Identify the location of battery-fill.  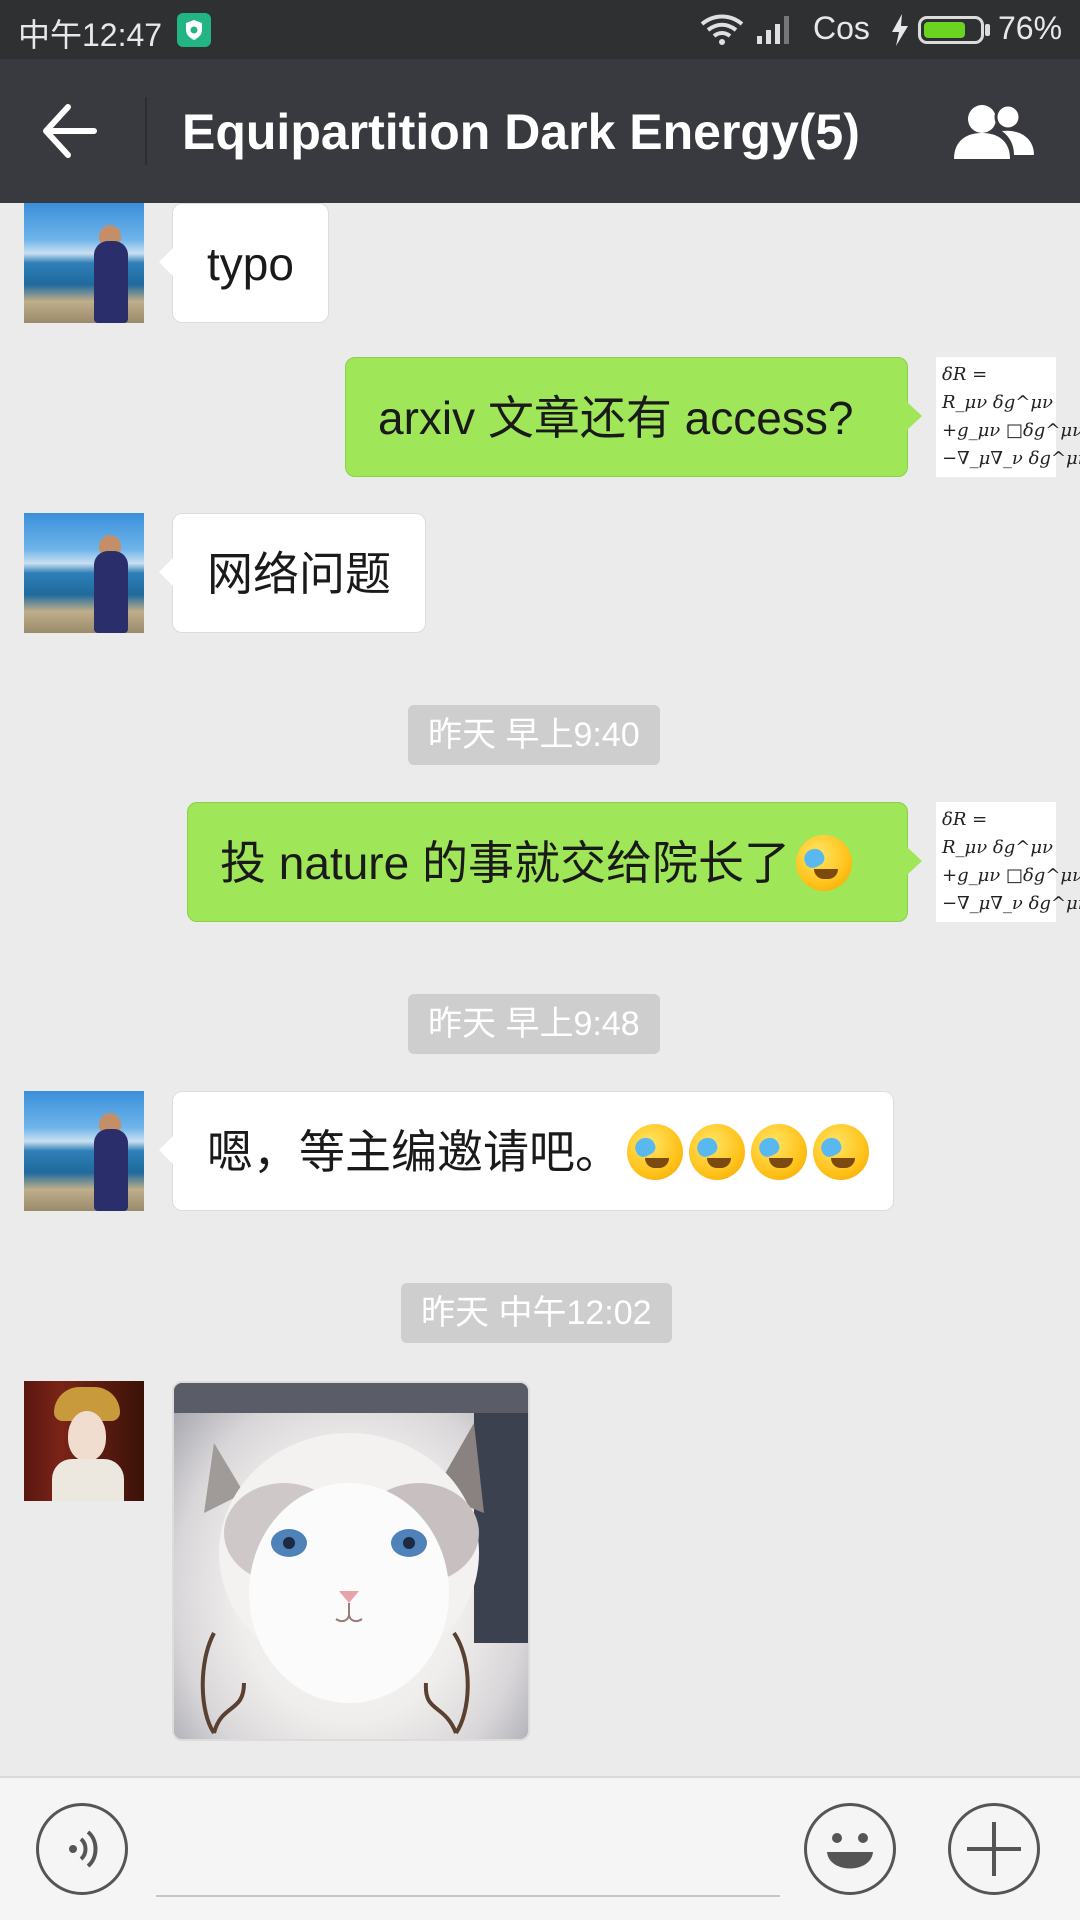
(944, 30).